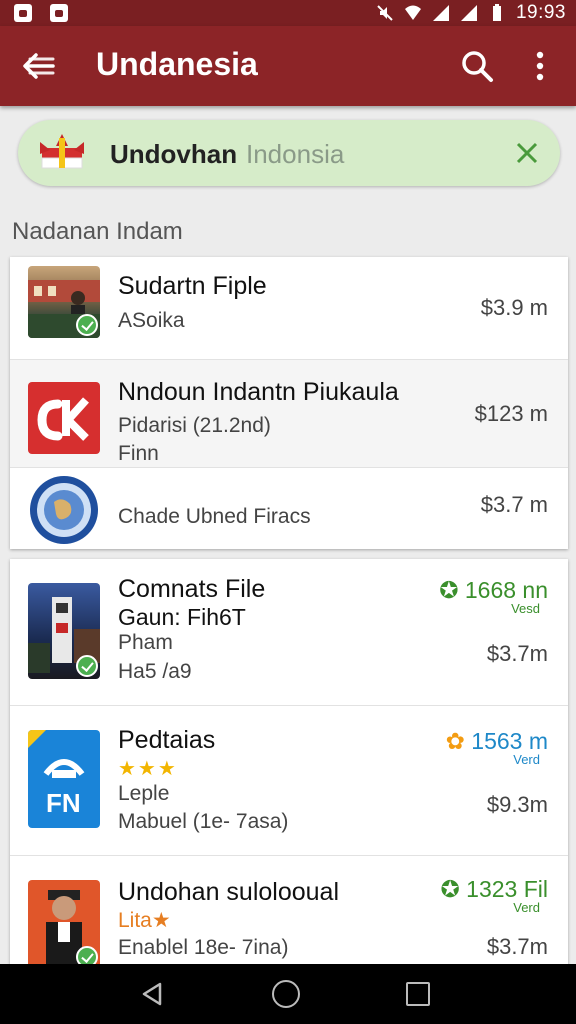  Describe the element at coordinates (517, 804) in the screenshot. I see `listing-price: $9.3m` at that location.